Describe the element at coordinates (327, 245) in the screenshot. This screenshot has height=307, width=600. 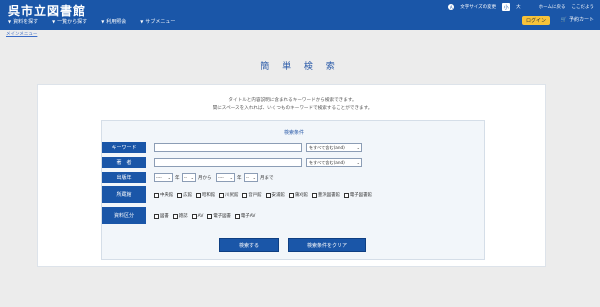
I see `clear-conditions-button: 検索条件をクリア` at that location.